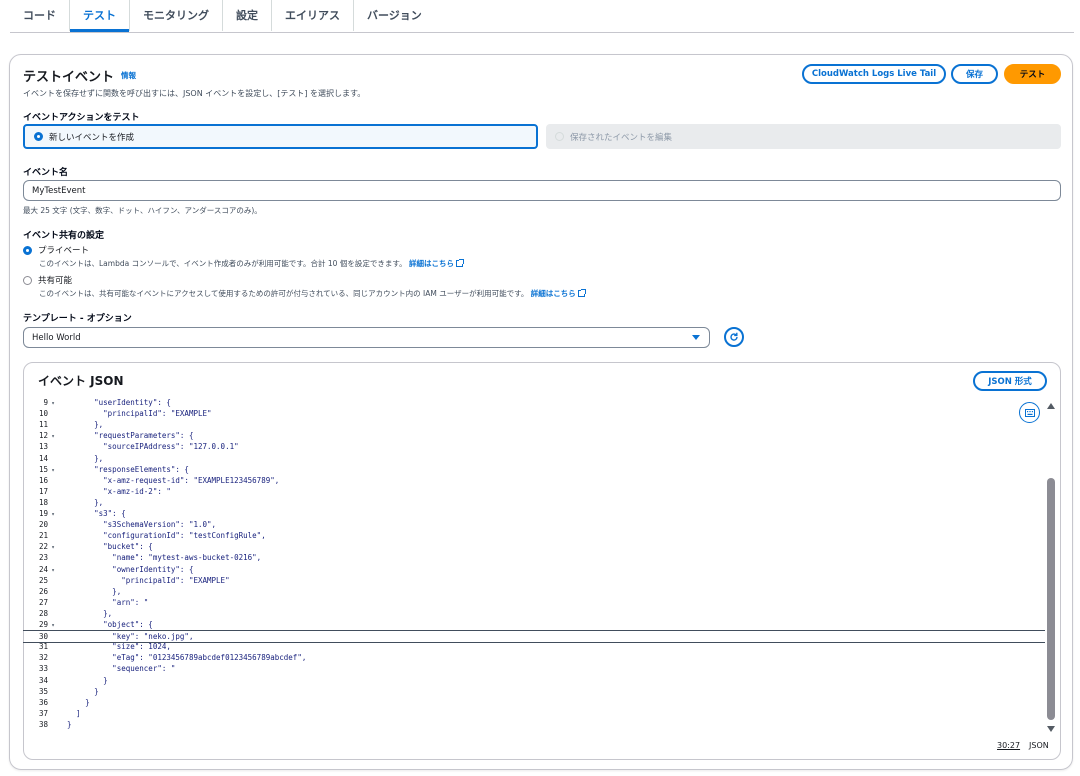  I want to click on code-line: 13 "sourceIPAddress": "127.0.0.1", so click(534, 446).